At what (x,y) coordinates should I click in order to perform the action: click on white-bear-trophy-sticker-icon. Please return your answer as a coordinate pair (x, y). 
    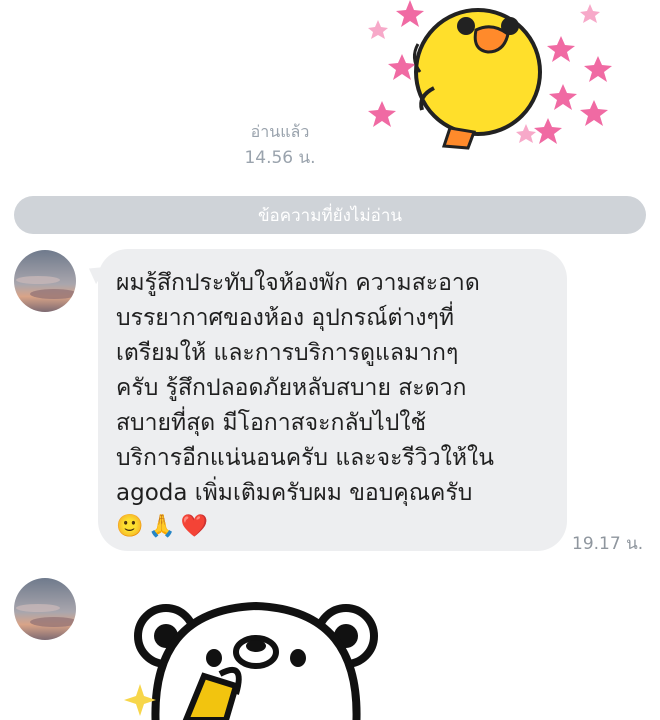
    Looking at the image, I should click on (253, 655).